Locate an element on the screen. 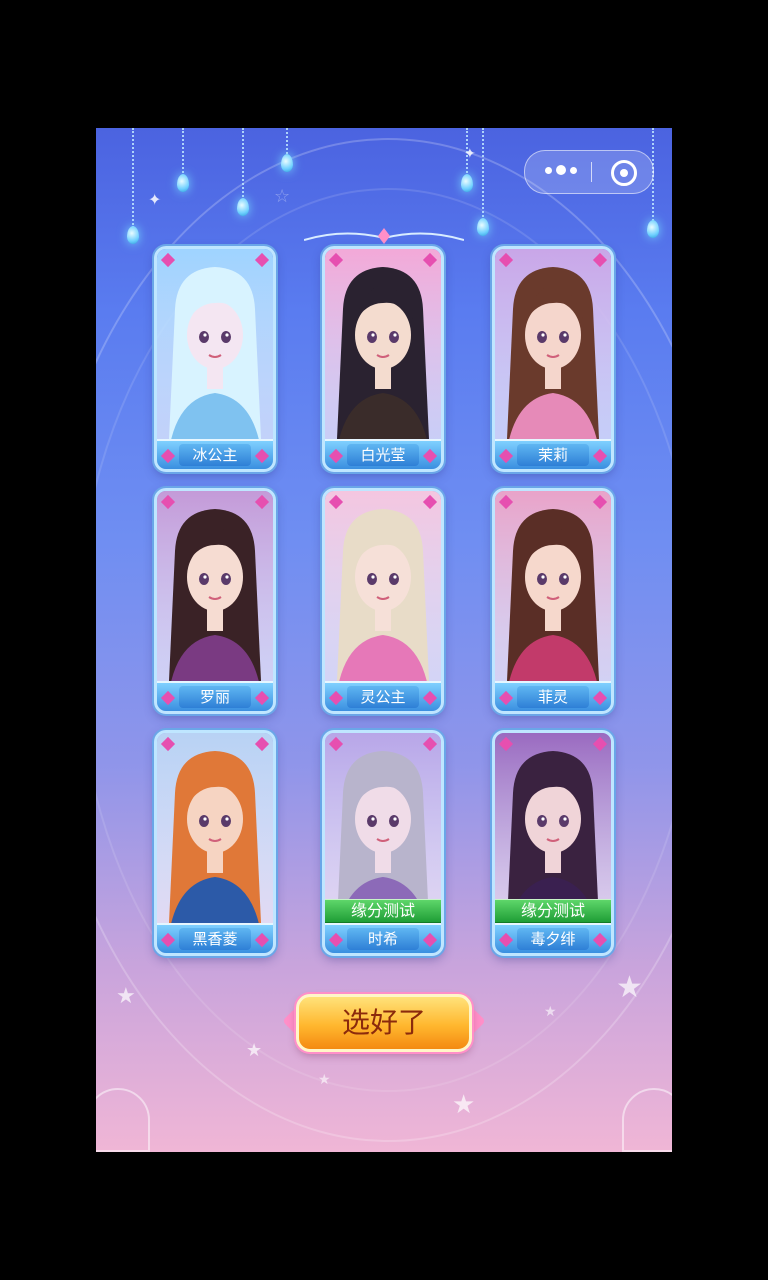 The image size is (768, 1280). name-plate: 黑香菱 is located at coordinates (215, 938).